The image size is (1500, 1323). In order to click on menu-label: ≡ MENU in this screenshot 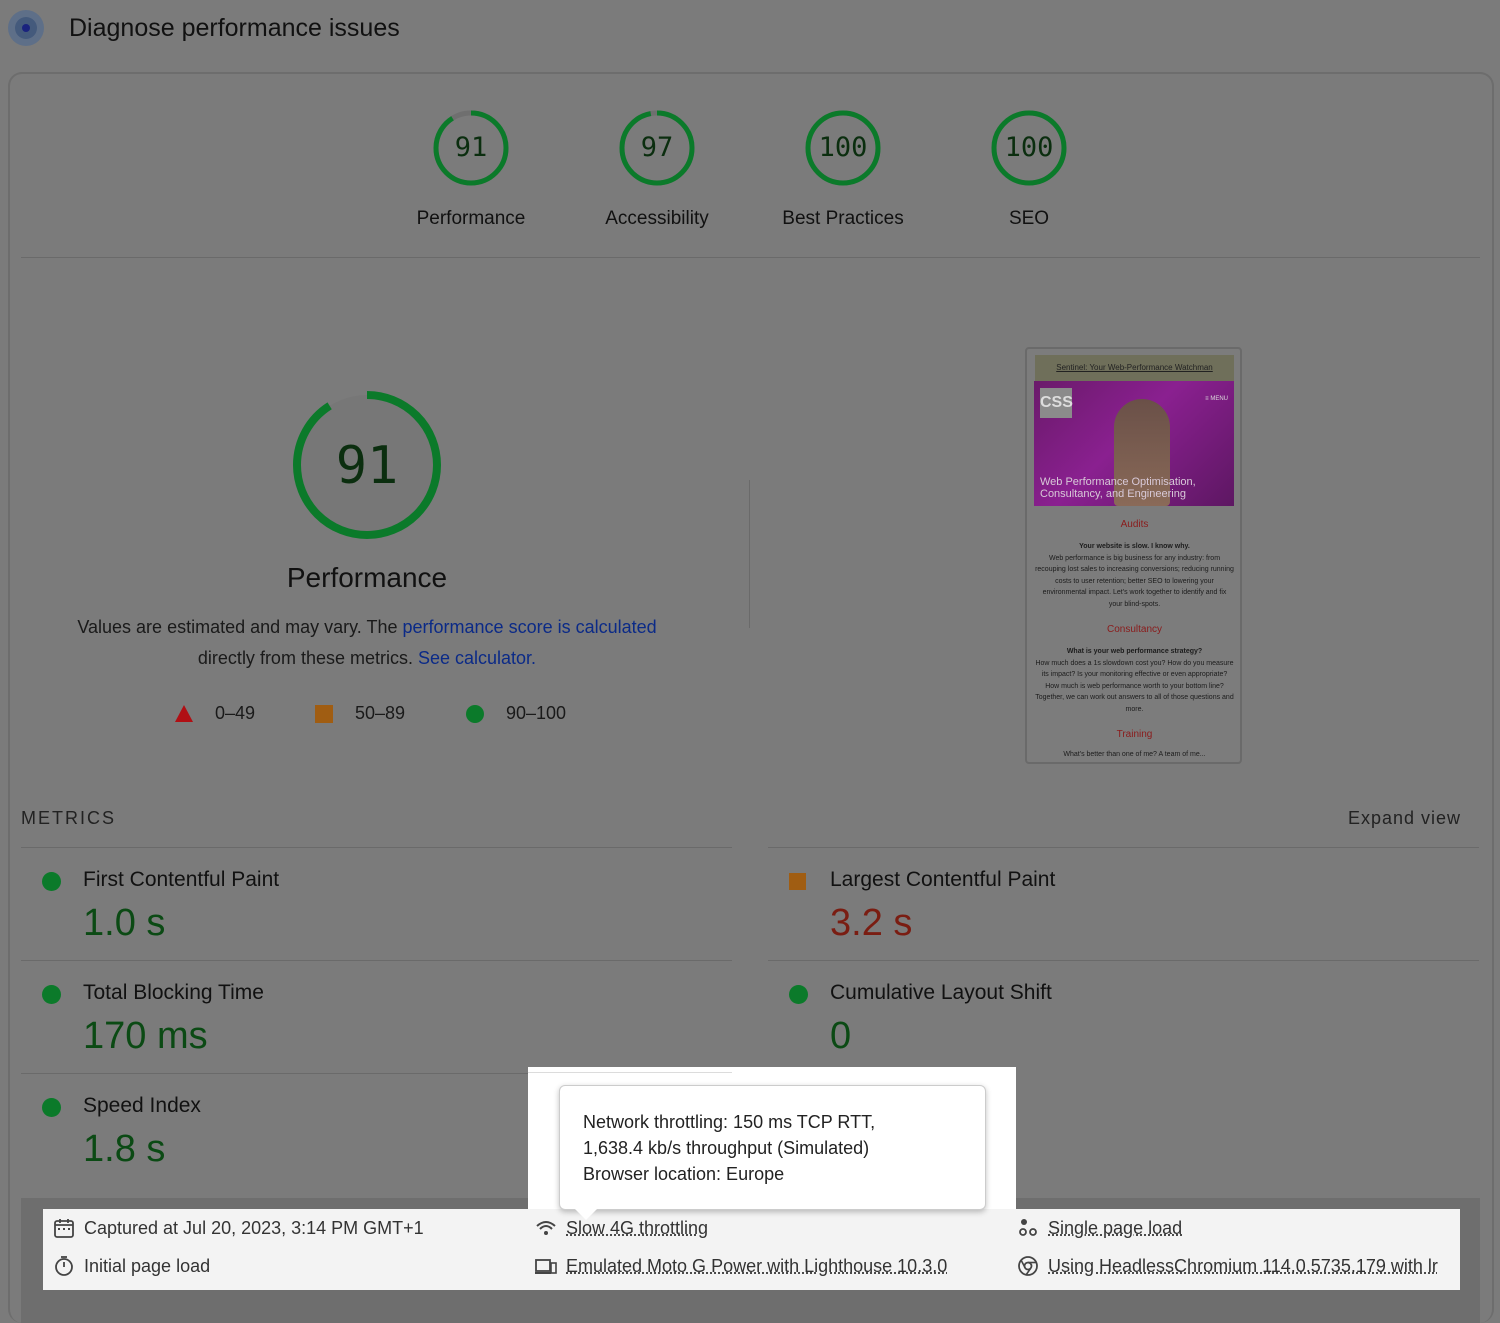, I will do `click(1216, 399)`.